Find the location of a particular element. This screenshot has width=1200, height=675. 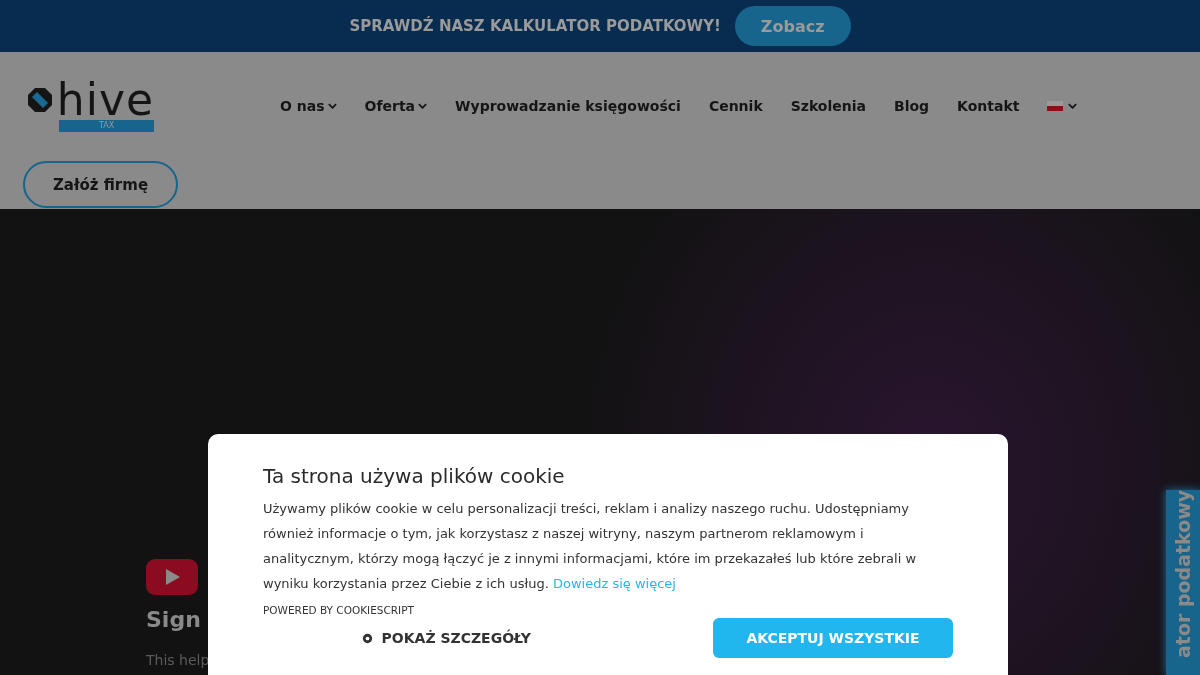

nav-link: O nas is located at coordinates (308, 106).